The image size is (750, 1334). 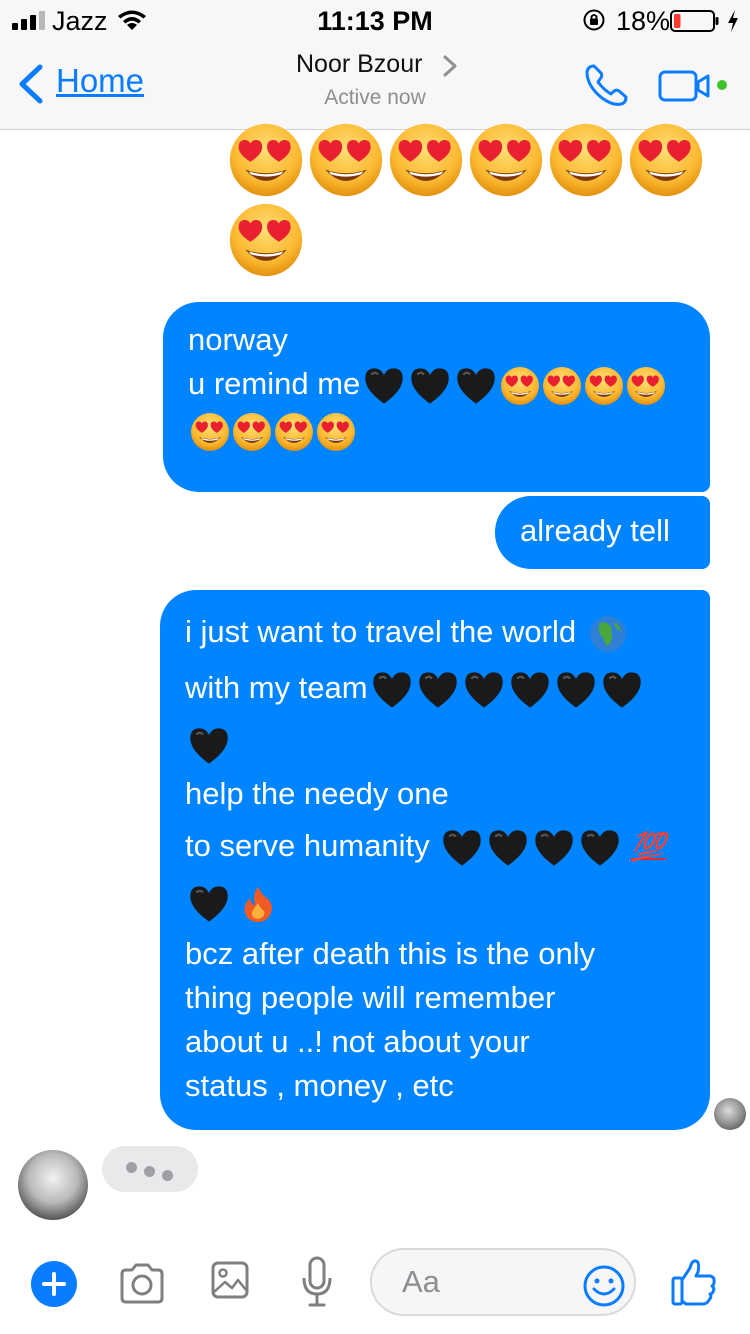 I want to click on message-text: i just want to travel the world, so click(x=381, y=631).